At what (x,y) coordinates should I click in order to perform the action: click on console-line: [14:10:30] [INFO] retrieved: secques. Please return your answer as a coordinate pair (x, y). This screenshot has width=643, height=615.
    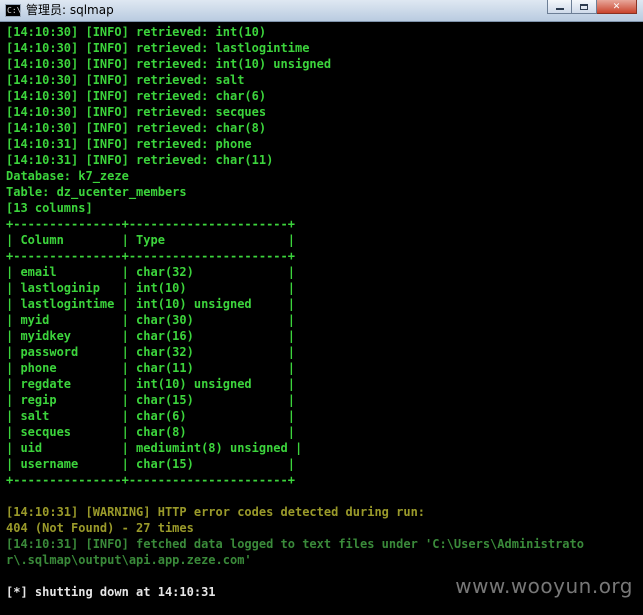
    Looking at the image, I should click on (136, 112).